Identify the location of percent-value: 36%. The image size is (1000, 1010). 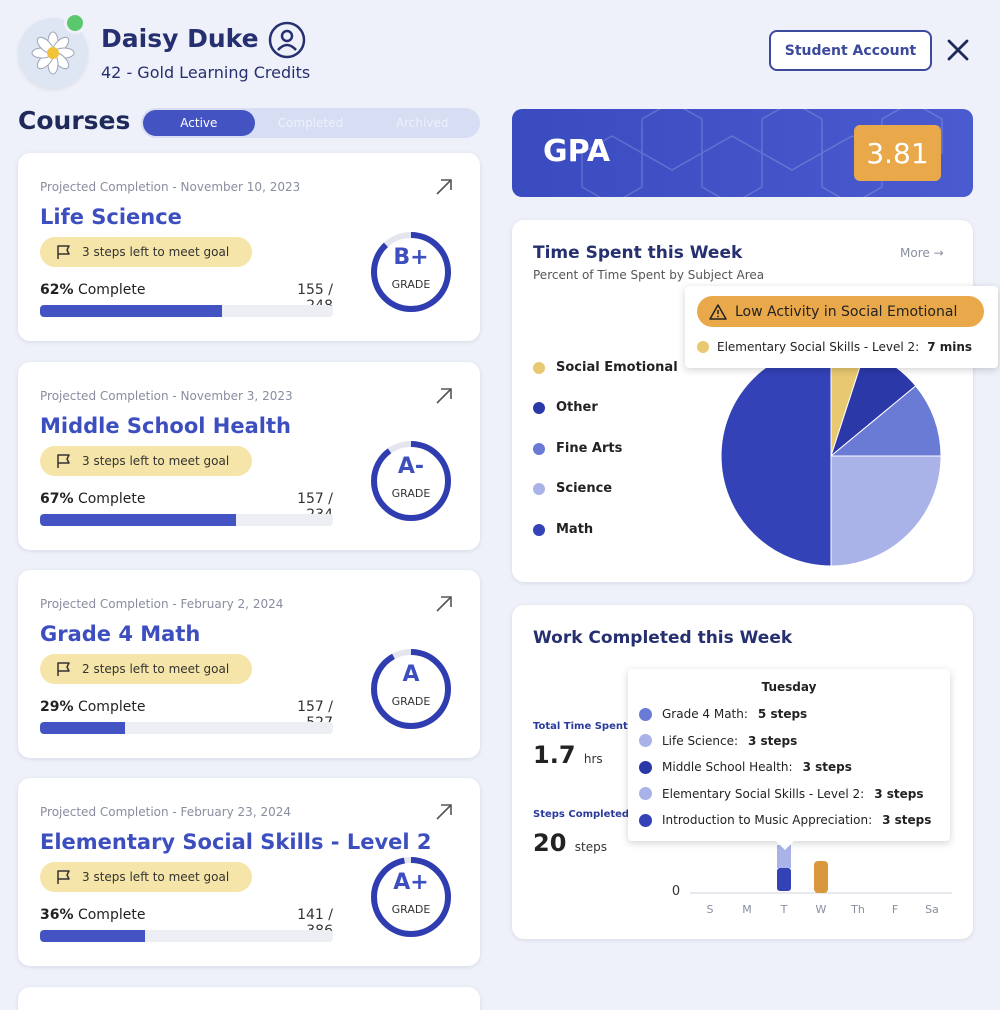
(57, 915).